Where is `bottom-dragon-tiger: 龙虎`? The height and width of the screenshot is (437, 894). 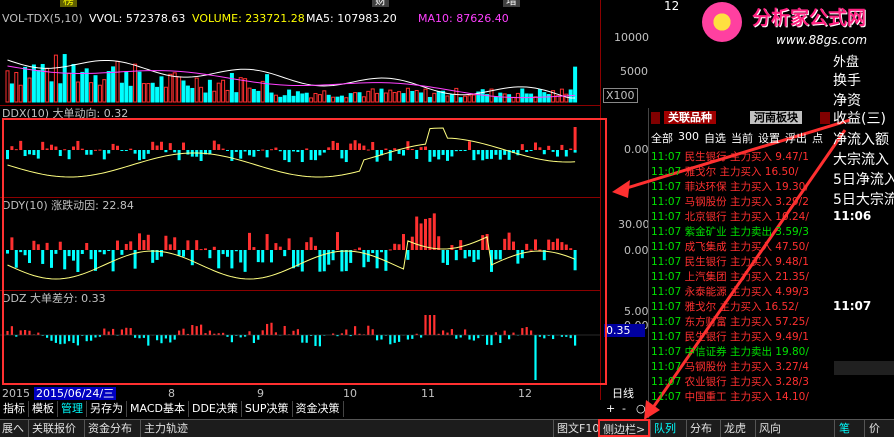
bottom-dragon-tiger: 龙虎 is located at coordinates (733, 428).